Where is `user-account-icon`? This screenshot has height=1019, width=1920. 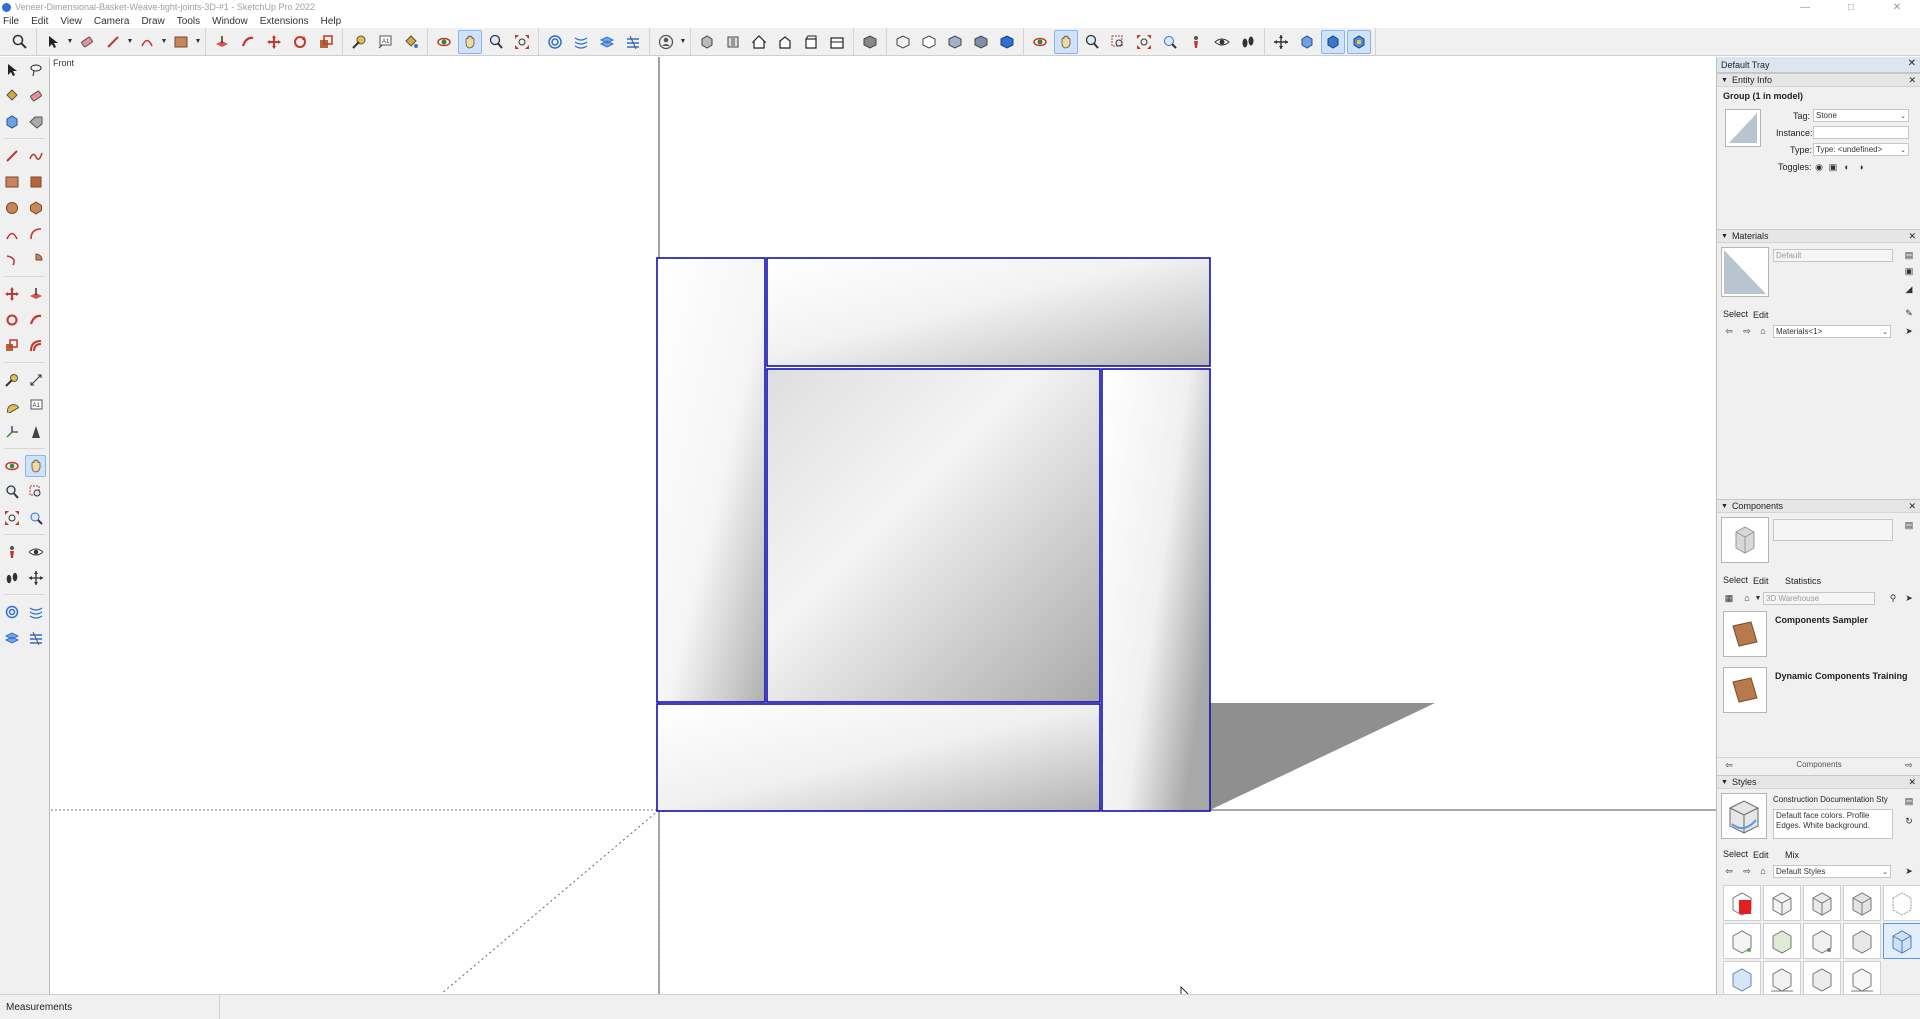 user-account-icon is located at coordinates (666, 42).